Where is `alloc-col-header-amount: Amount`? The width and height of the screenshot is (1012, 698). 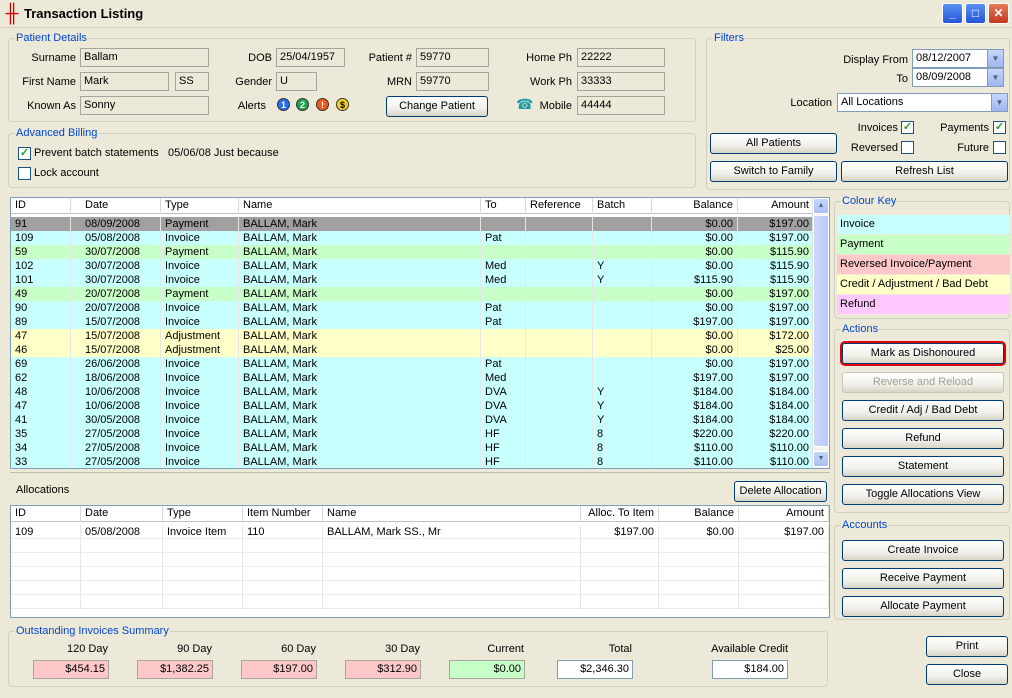 alloc-col-header-amount: Amount is located at coordinates (784, 514).